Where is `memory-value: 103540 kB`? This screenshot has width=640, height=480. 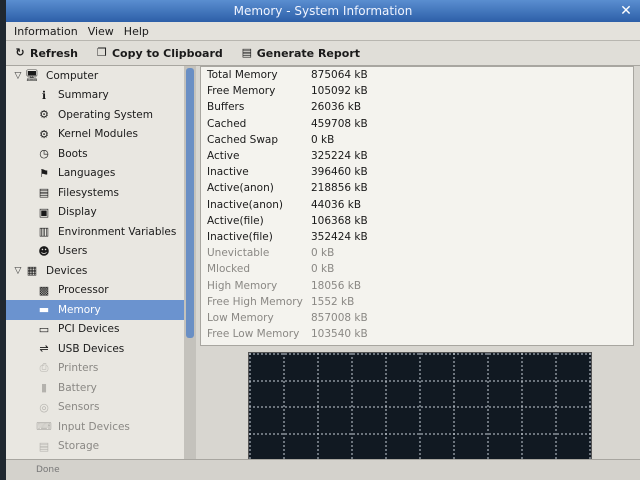
memory-value: 103540 kB is located at coordinates (339, 334).